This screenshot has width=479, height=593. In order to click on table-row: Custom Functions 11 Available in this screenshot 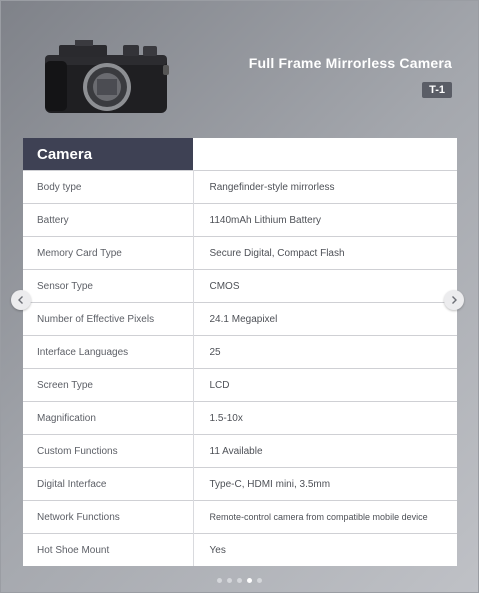, I will do `click(240, 451)`.